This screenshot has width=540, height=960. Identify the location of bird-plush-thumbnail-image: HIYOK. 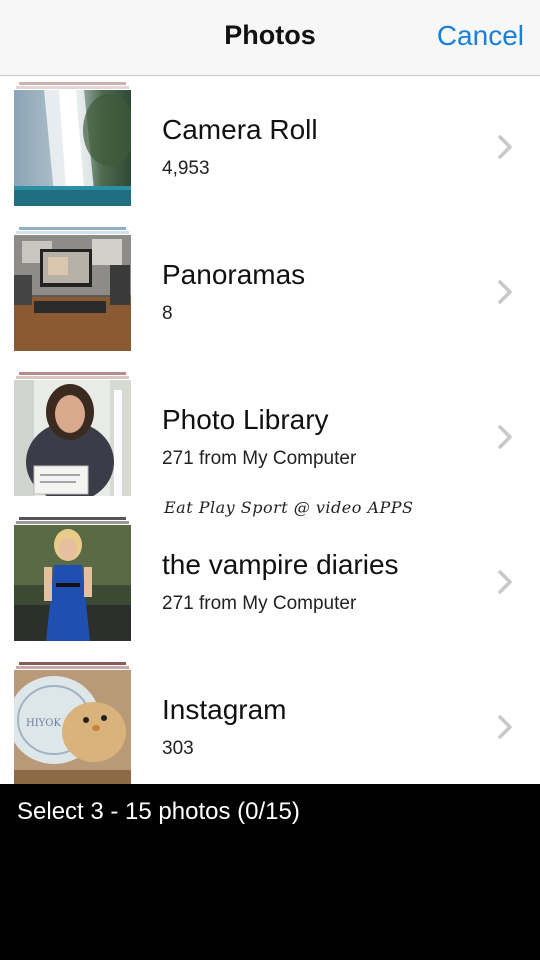
(72, 727).